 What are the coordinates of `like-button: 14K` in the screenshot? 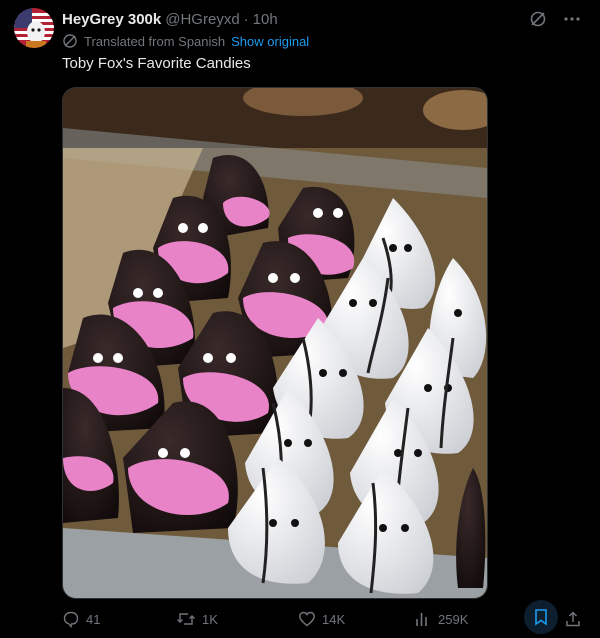 It's located at (321, 619).